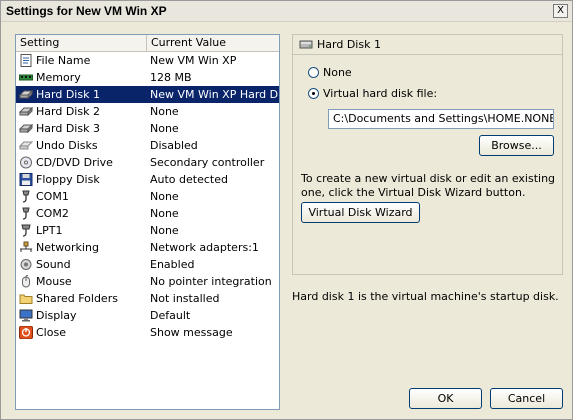  What do you see at coordinates (26, 315) in the screenshot?
I see `display-icon` at bounding box center [26, 315].